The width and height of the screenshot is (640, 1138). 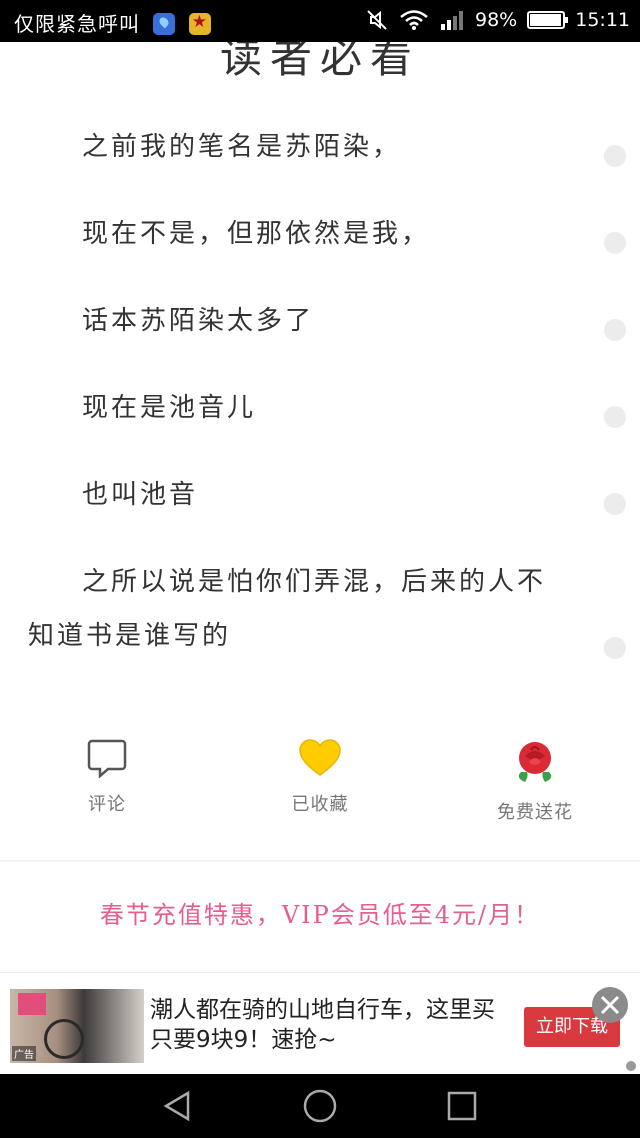 What do you see at coordinates (320, 912) in the screenshot?
I see `vip-promo-link: 春节充值特惠，VIP会员低至4元/月！` at bounding box center [320, 912].